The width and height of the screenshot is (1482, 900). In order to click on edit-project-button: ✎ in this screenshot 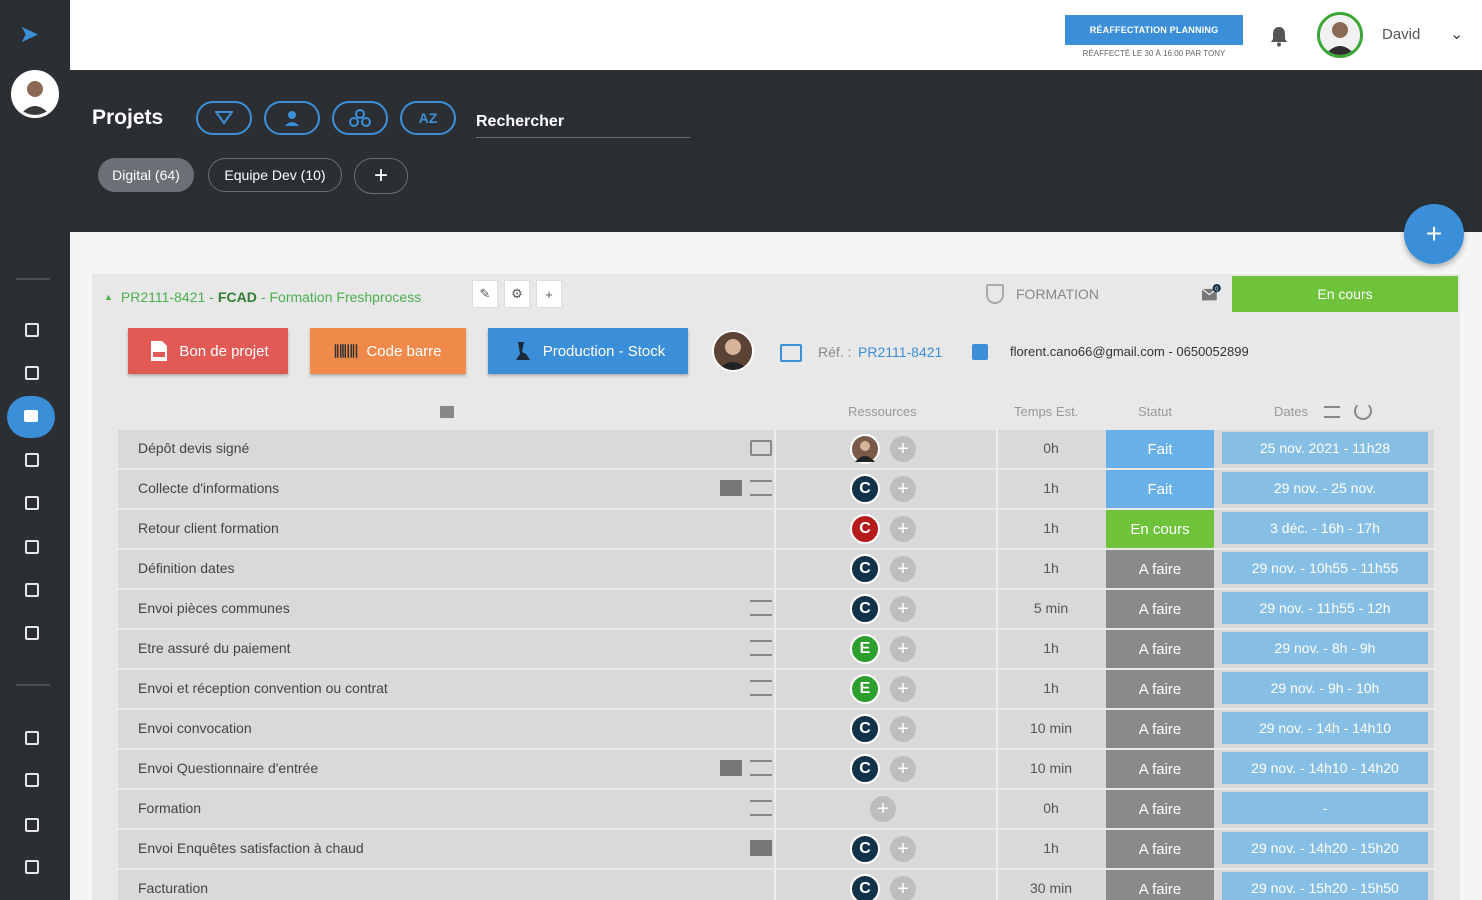, I will do `click(485, 294)`.